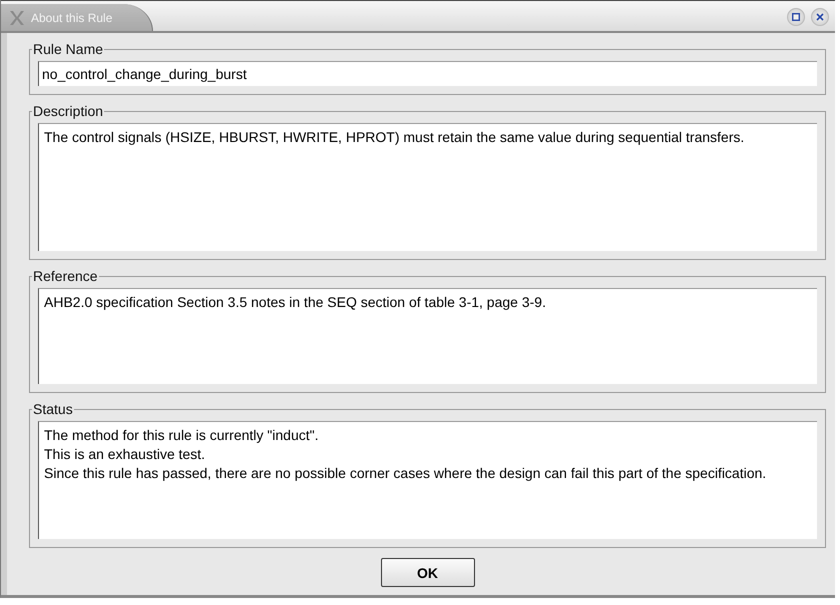 The height and width of the screenshot is (605, 840). Describe the element at coordinates (427, 73) in the screenshot. I see `input-field: no_control_change_during_burst` at that location.